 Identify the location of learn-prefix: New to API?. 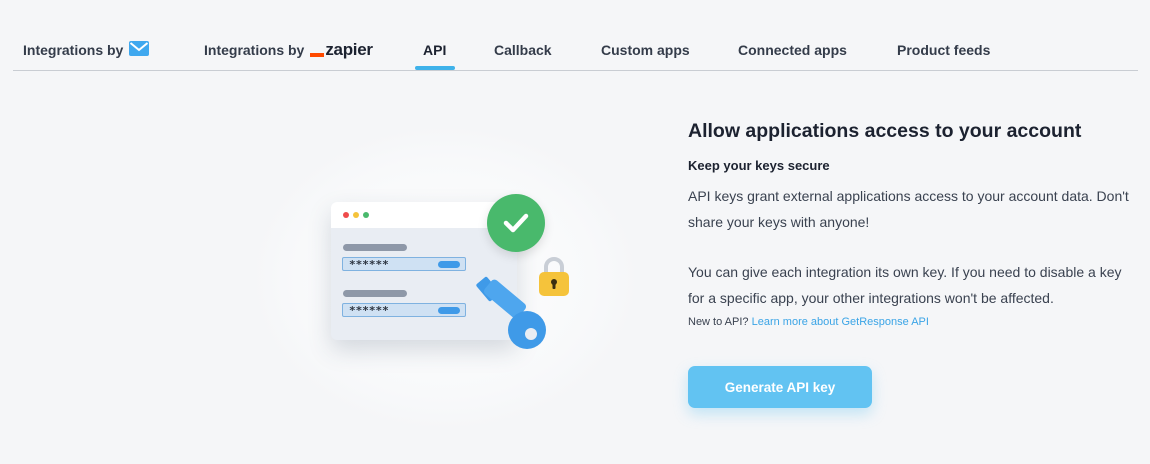
(718, 322).